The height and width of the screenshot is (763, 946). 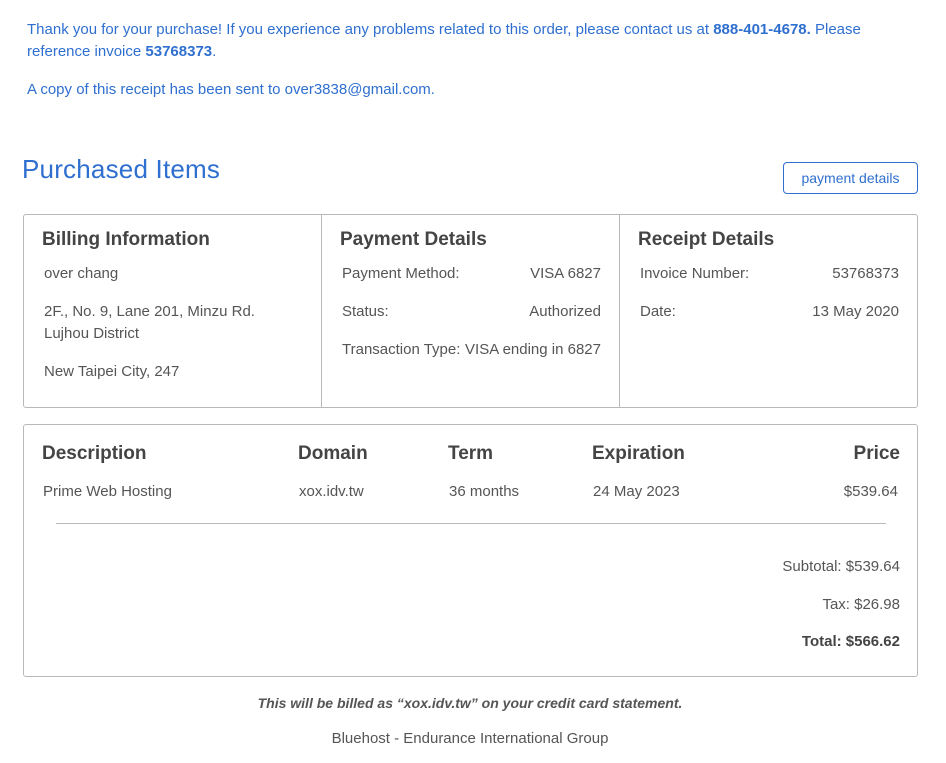 What do you see at coordinates (861, 604) in the screenshot?
I see `tax: Tax: $26.98` at bounding box center [861, 604].